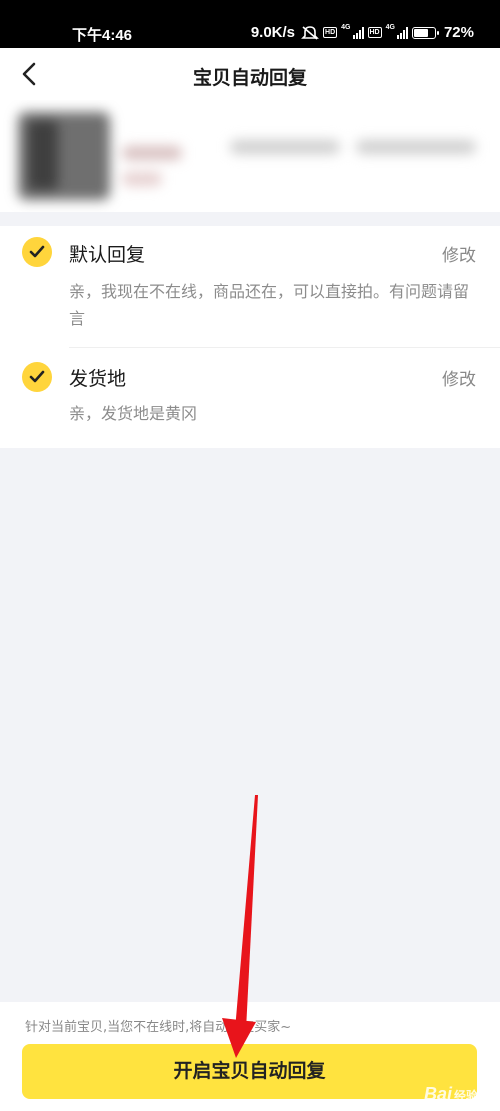 Image resolution: width=500 pixels, height=1111 pixels. I want to click on enable-auto-reply-button: 开启宝贝自动回复, so click(249, 1071).